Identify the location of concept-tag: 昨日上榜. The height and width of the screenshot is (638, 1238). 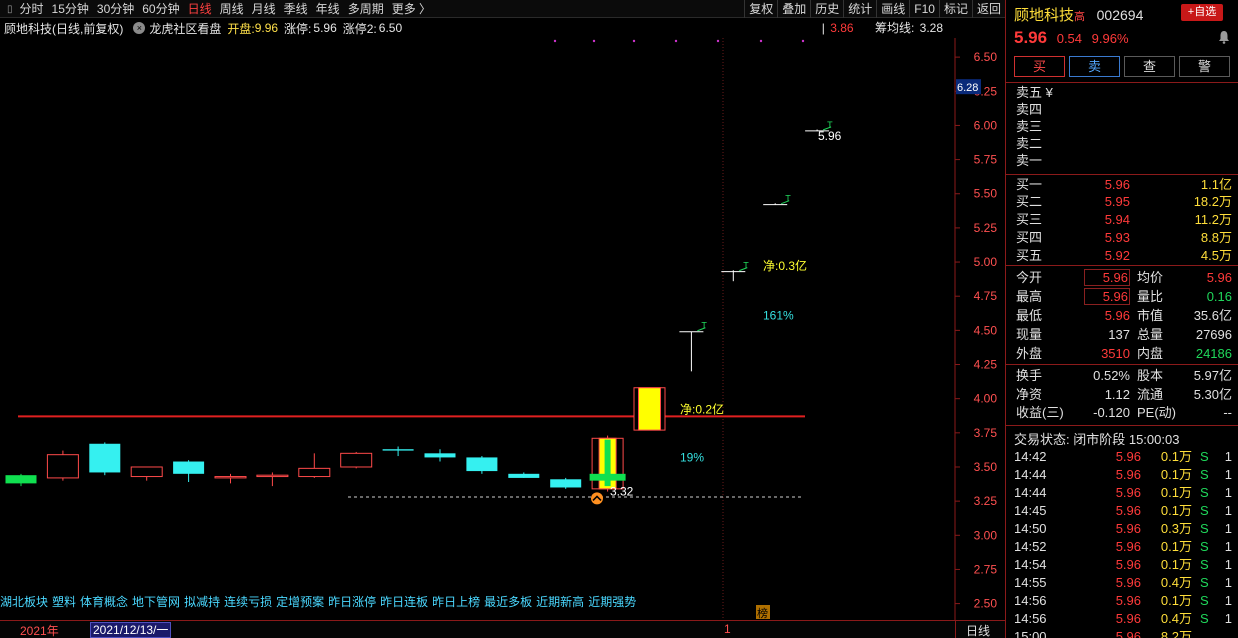
(456, 602).